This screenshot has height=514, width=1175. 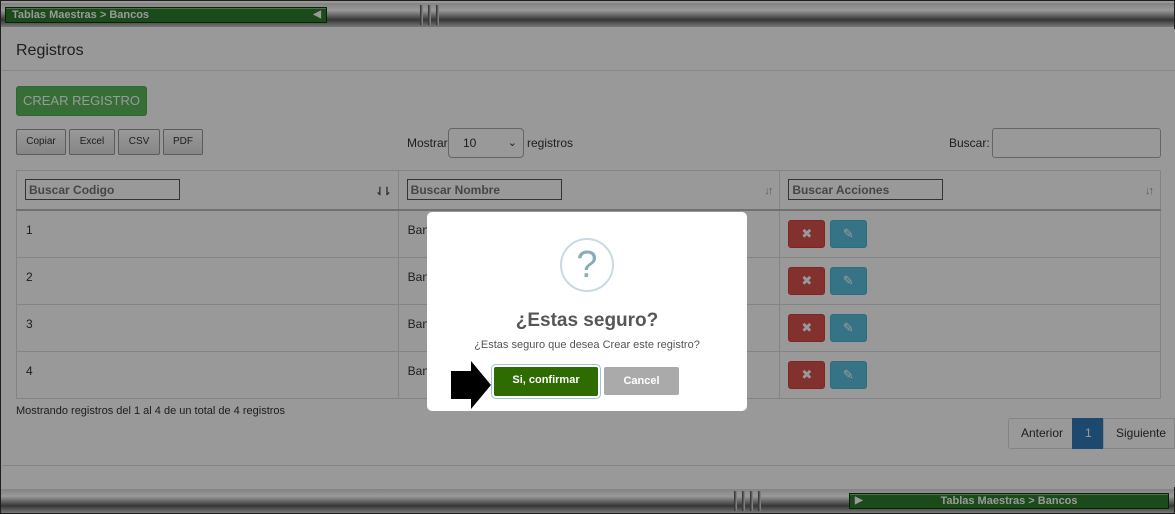 What do you see at coordinates (471, 385) in the screenshot?
I see `pointer-arrow-icon` at bounding box center [471, 385].